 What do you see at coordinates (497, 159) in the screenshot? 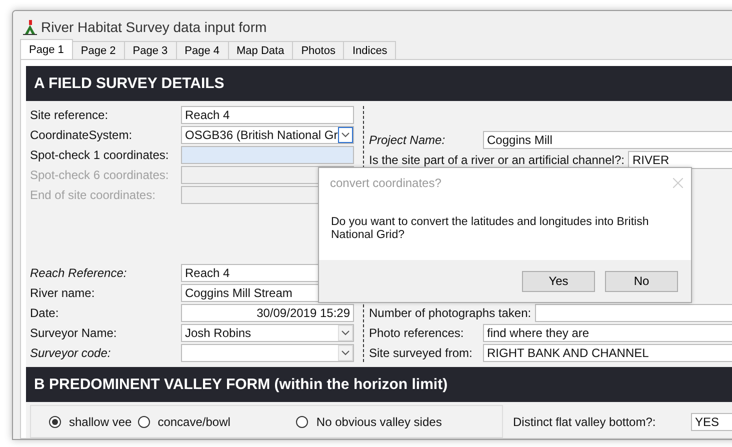
I see `field-label: Is the site part of a river or an artificial channel?:` at bounding box center [497, 159].